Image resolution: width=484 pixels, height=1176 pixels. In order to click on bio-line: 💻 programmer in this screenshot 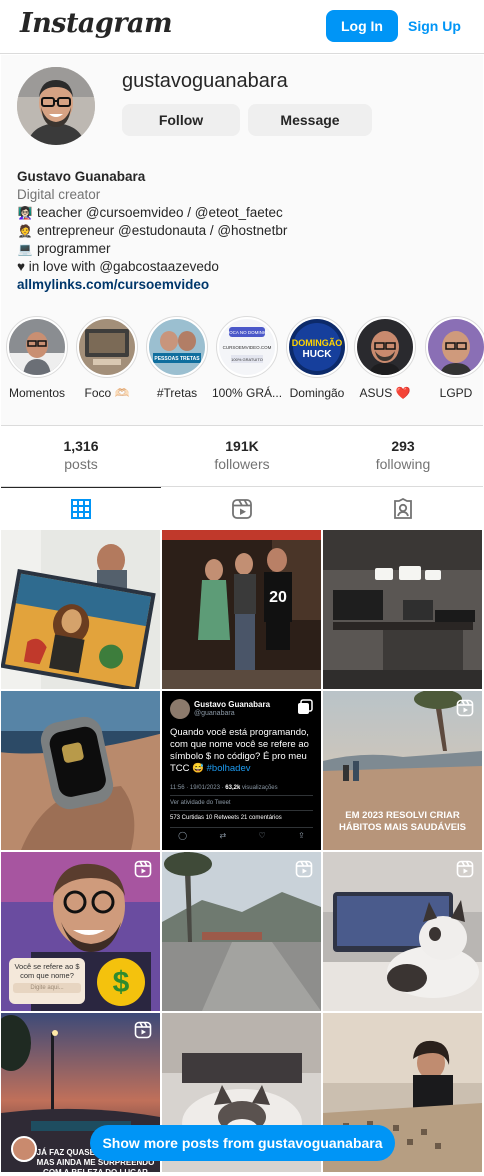, I will do `click(64, 248)`.